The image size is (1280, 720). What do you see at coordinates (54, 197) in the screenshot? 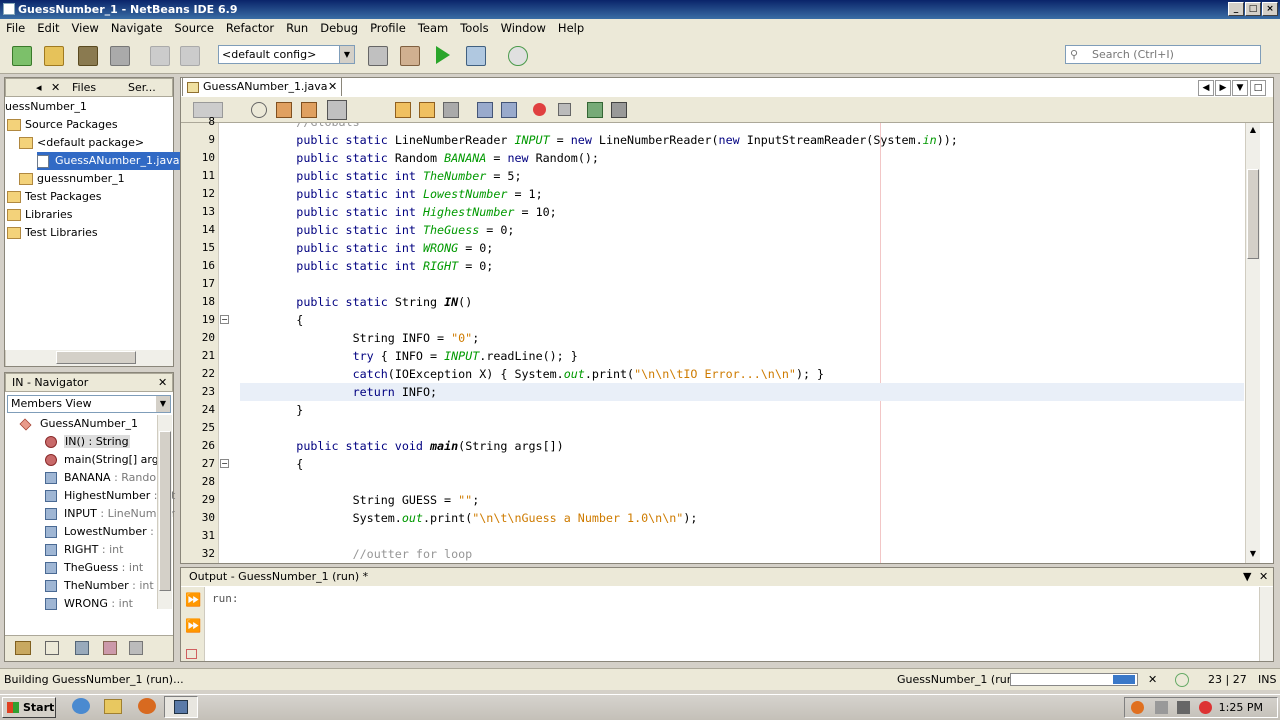
I see `tree-test-packages: Test Packages` at bounding box center [54, 197].